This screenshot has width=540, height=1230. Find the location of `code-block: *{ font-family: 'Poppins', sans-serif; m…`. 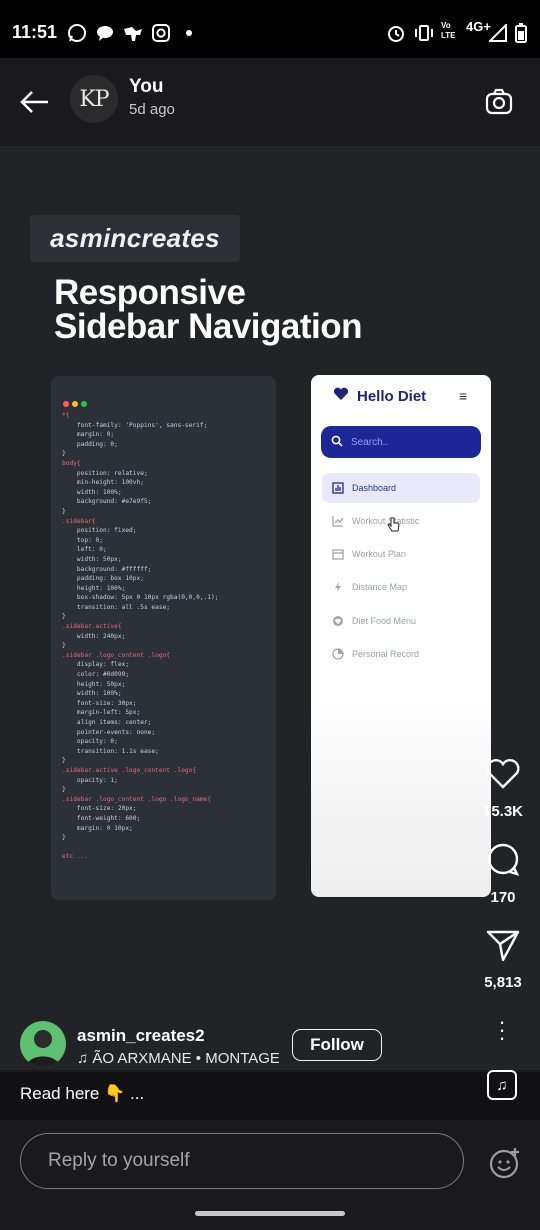

code-block: *{ font-family: 'Poppins', sans-serif; m… is located at coordinates (167, 636).